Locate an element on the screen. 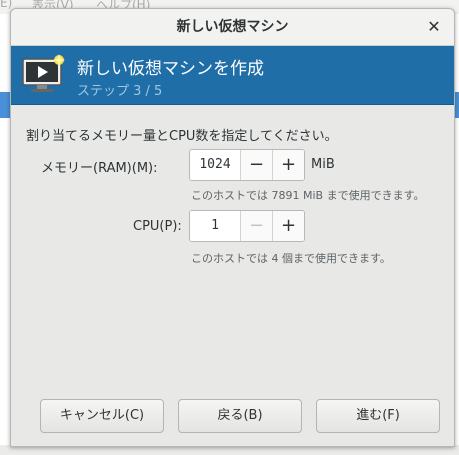 This screenshot has width=459, height=455. cpu-input is located at coordinates (215, 226).